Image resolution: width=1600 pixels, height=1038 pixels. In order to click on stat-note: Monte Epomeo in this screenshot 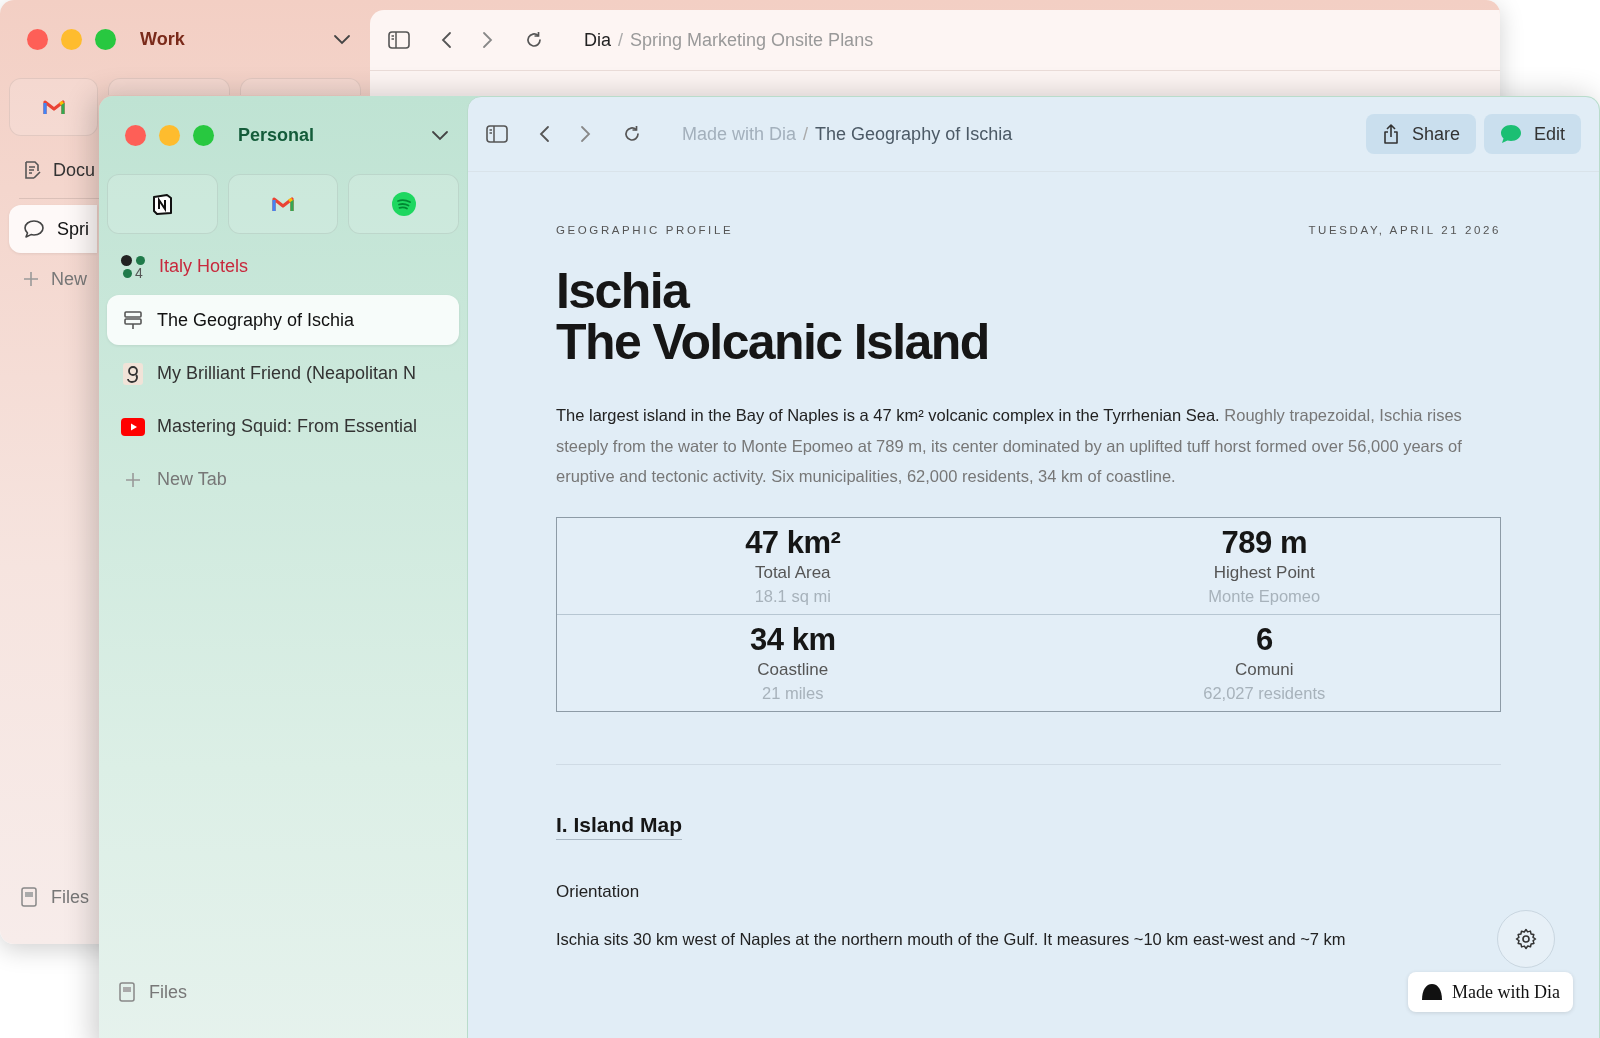, I will do `click(1264, 596)`.